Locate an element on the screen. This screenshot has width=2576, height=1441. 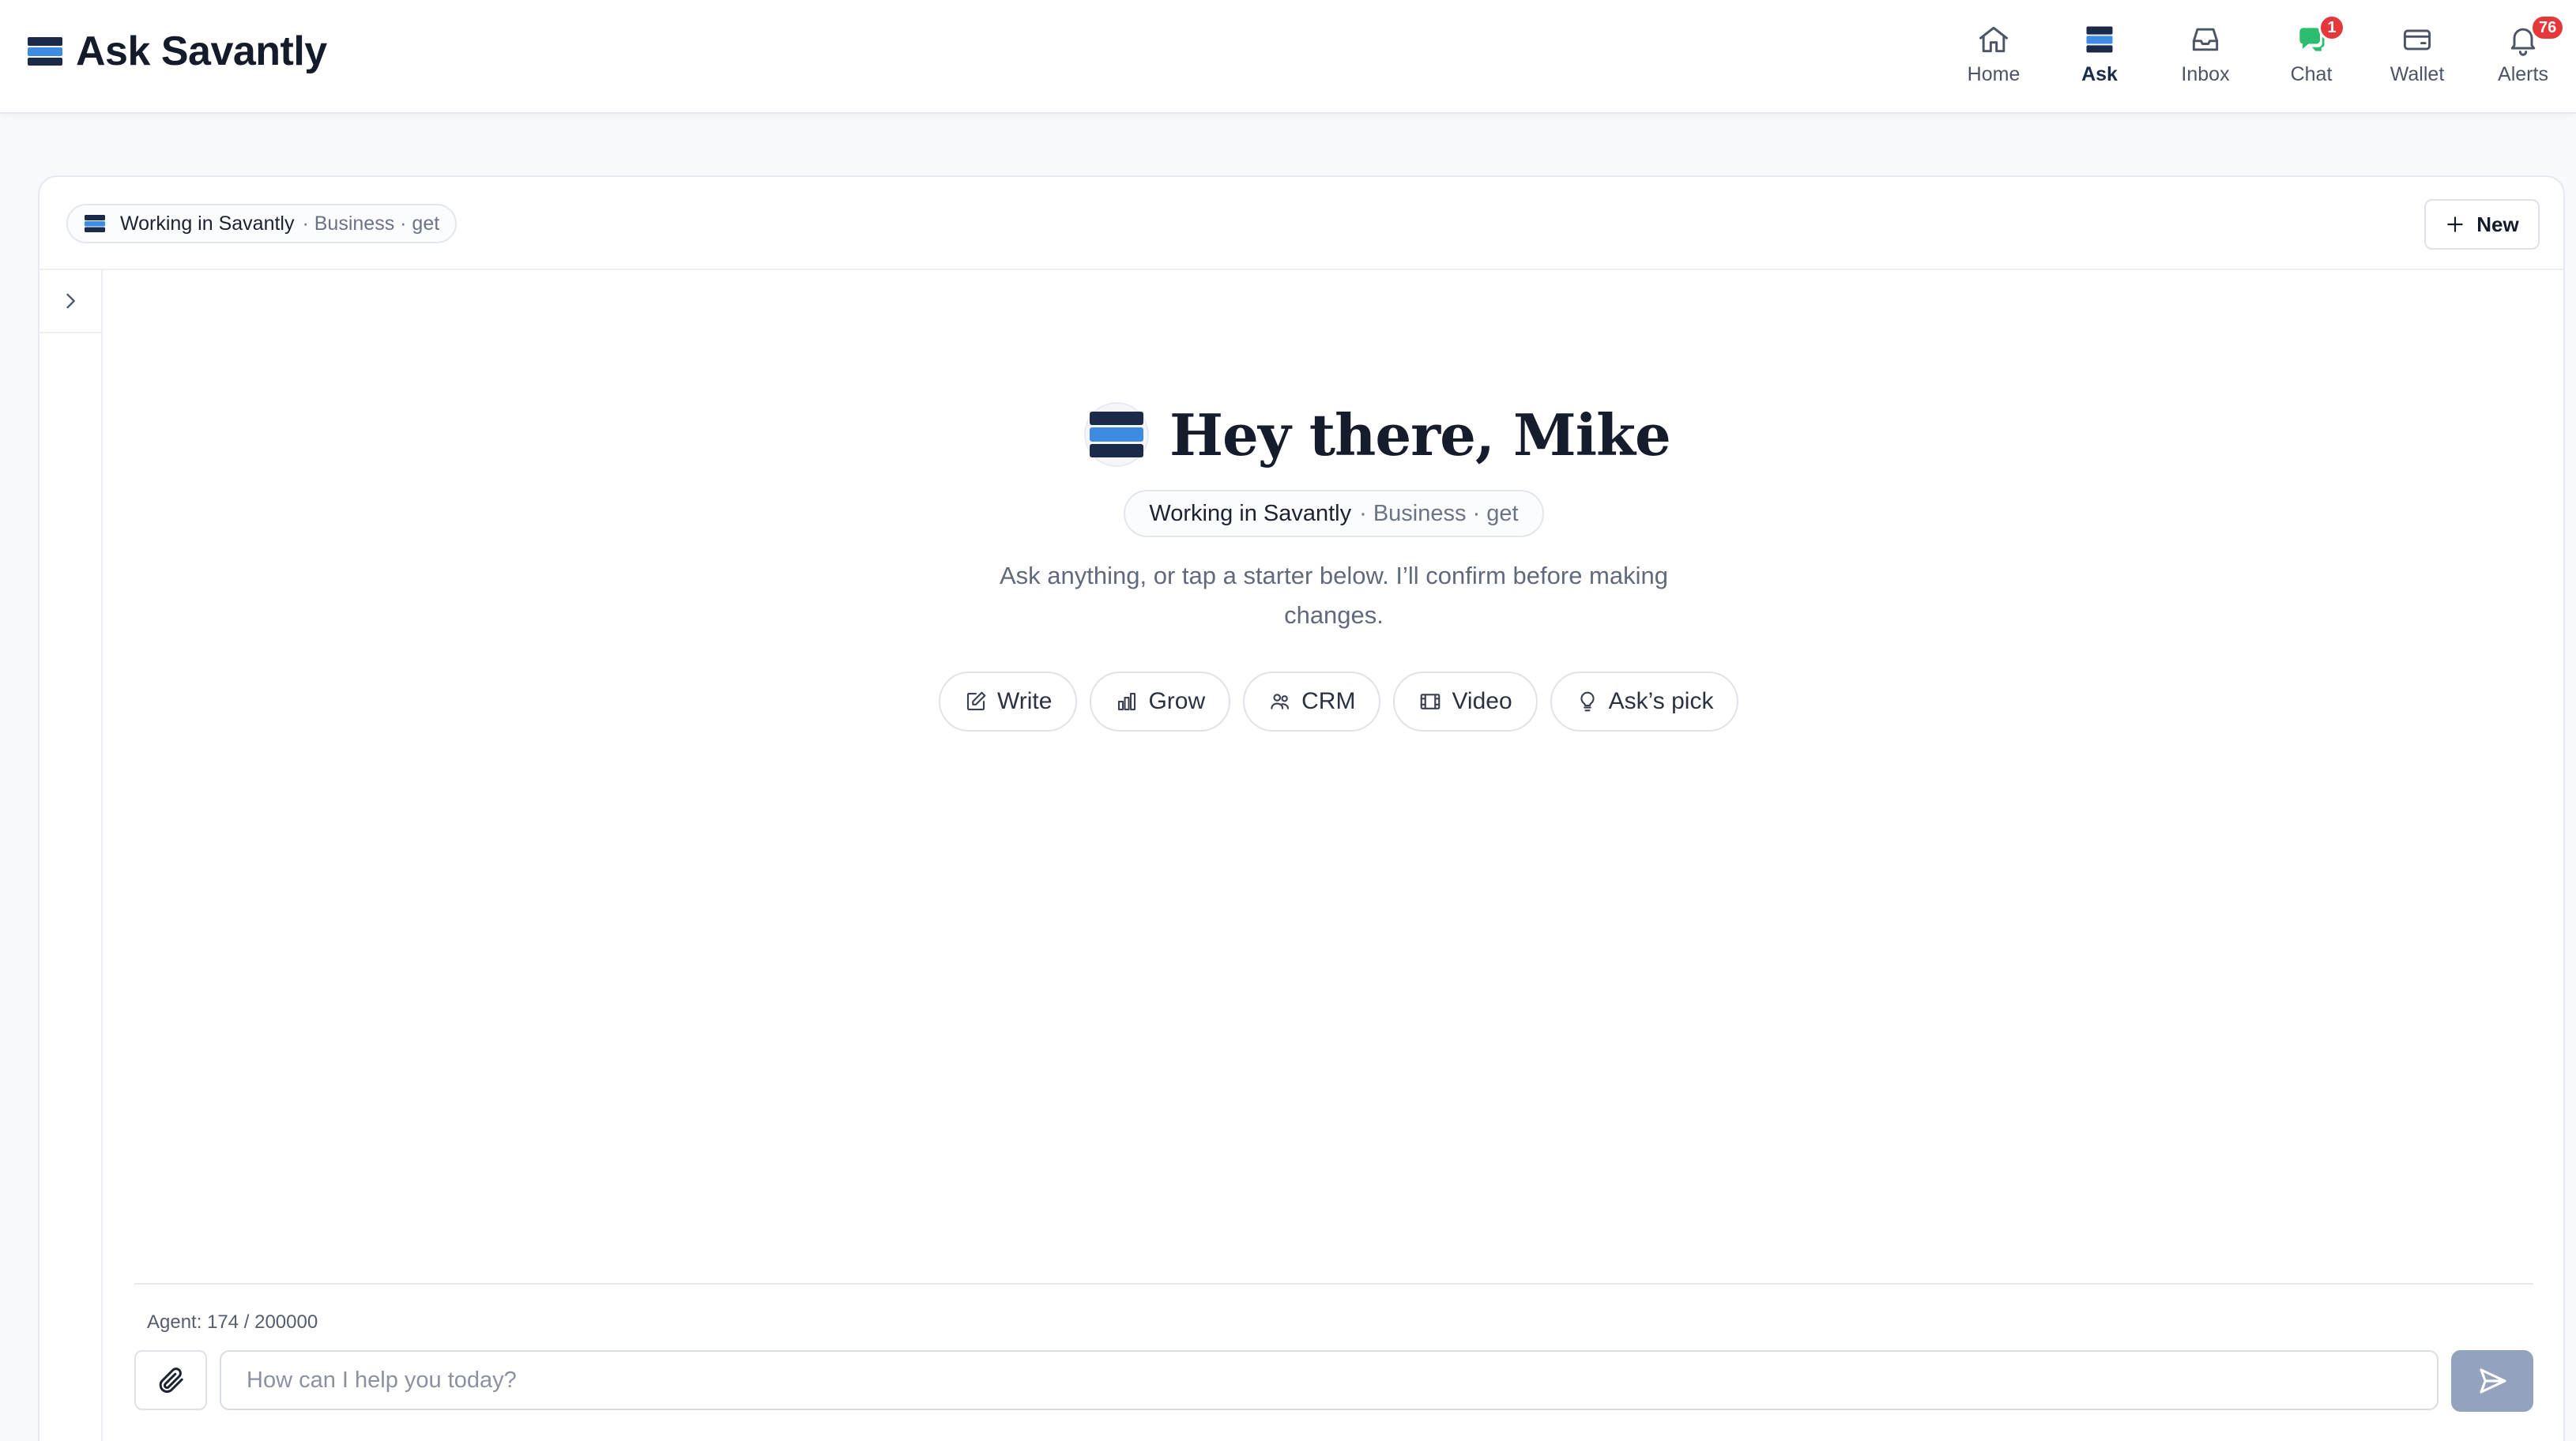
expand-sidebar-button is located at coordinates (70, 301).